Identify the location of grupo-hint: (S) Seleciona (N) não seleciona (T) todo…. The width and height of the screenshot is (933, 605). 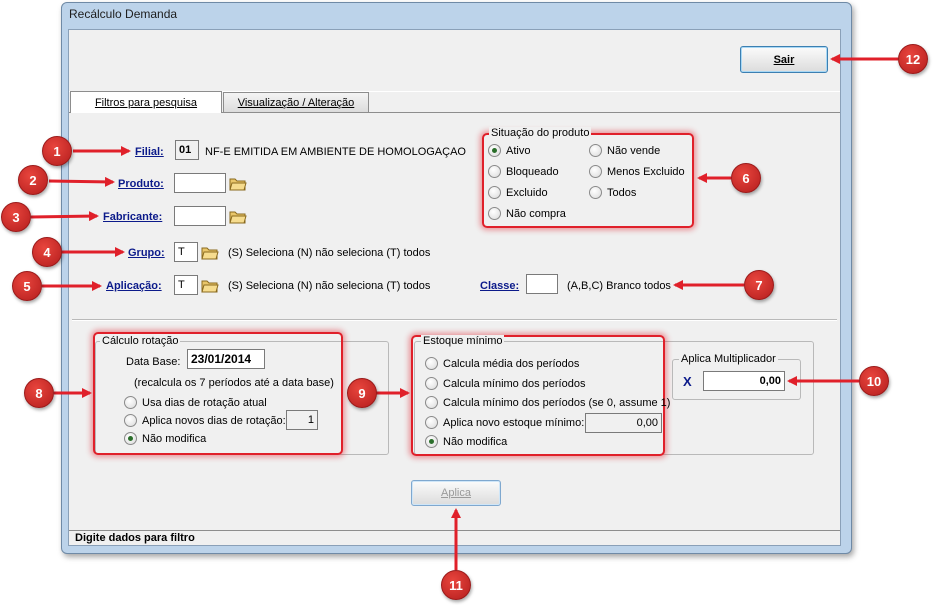
(329, 253).